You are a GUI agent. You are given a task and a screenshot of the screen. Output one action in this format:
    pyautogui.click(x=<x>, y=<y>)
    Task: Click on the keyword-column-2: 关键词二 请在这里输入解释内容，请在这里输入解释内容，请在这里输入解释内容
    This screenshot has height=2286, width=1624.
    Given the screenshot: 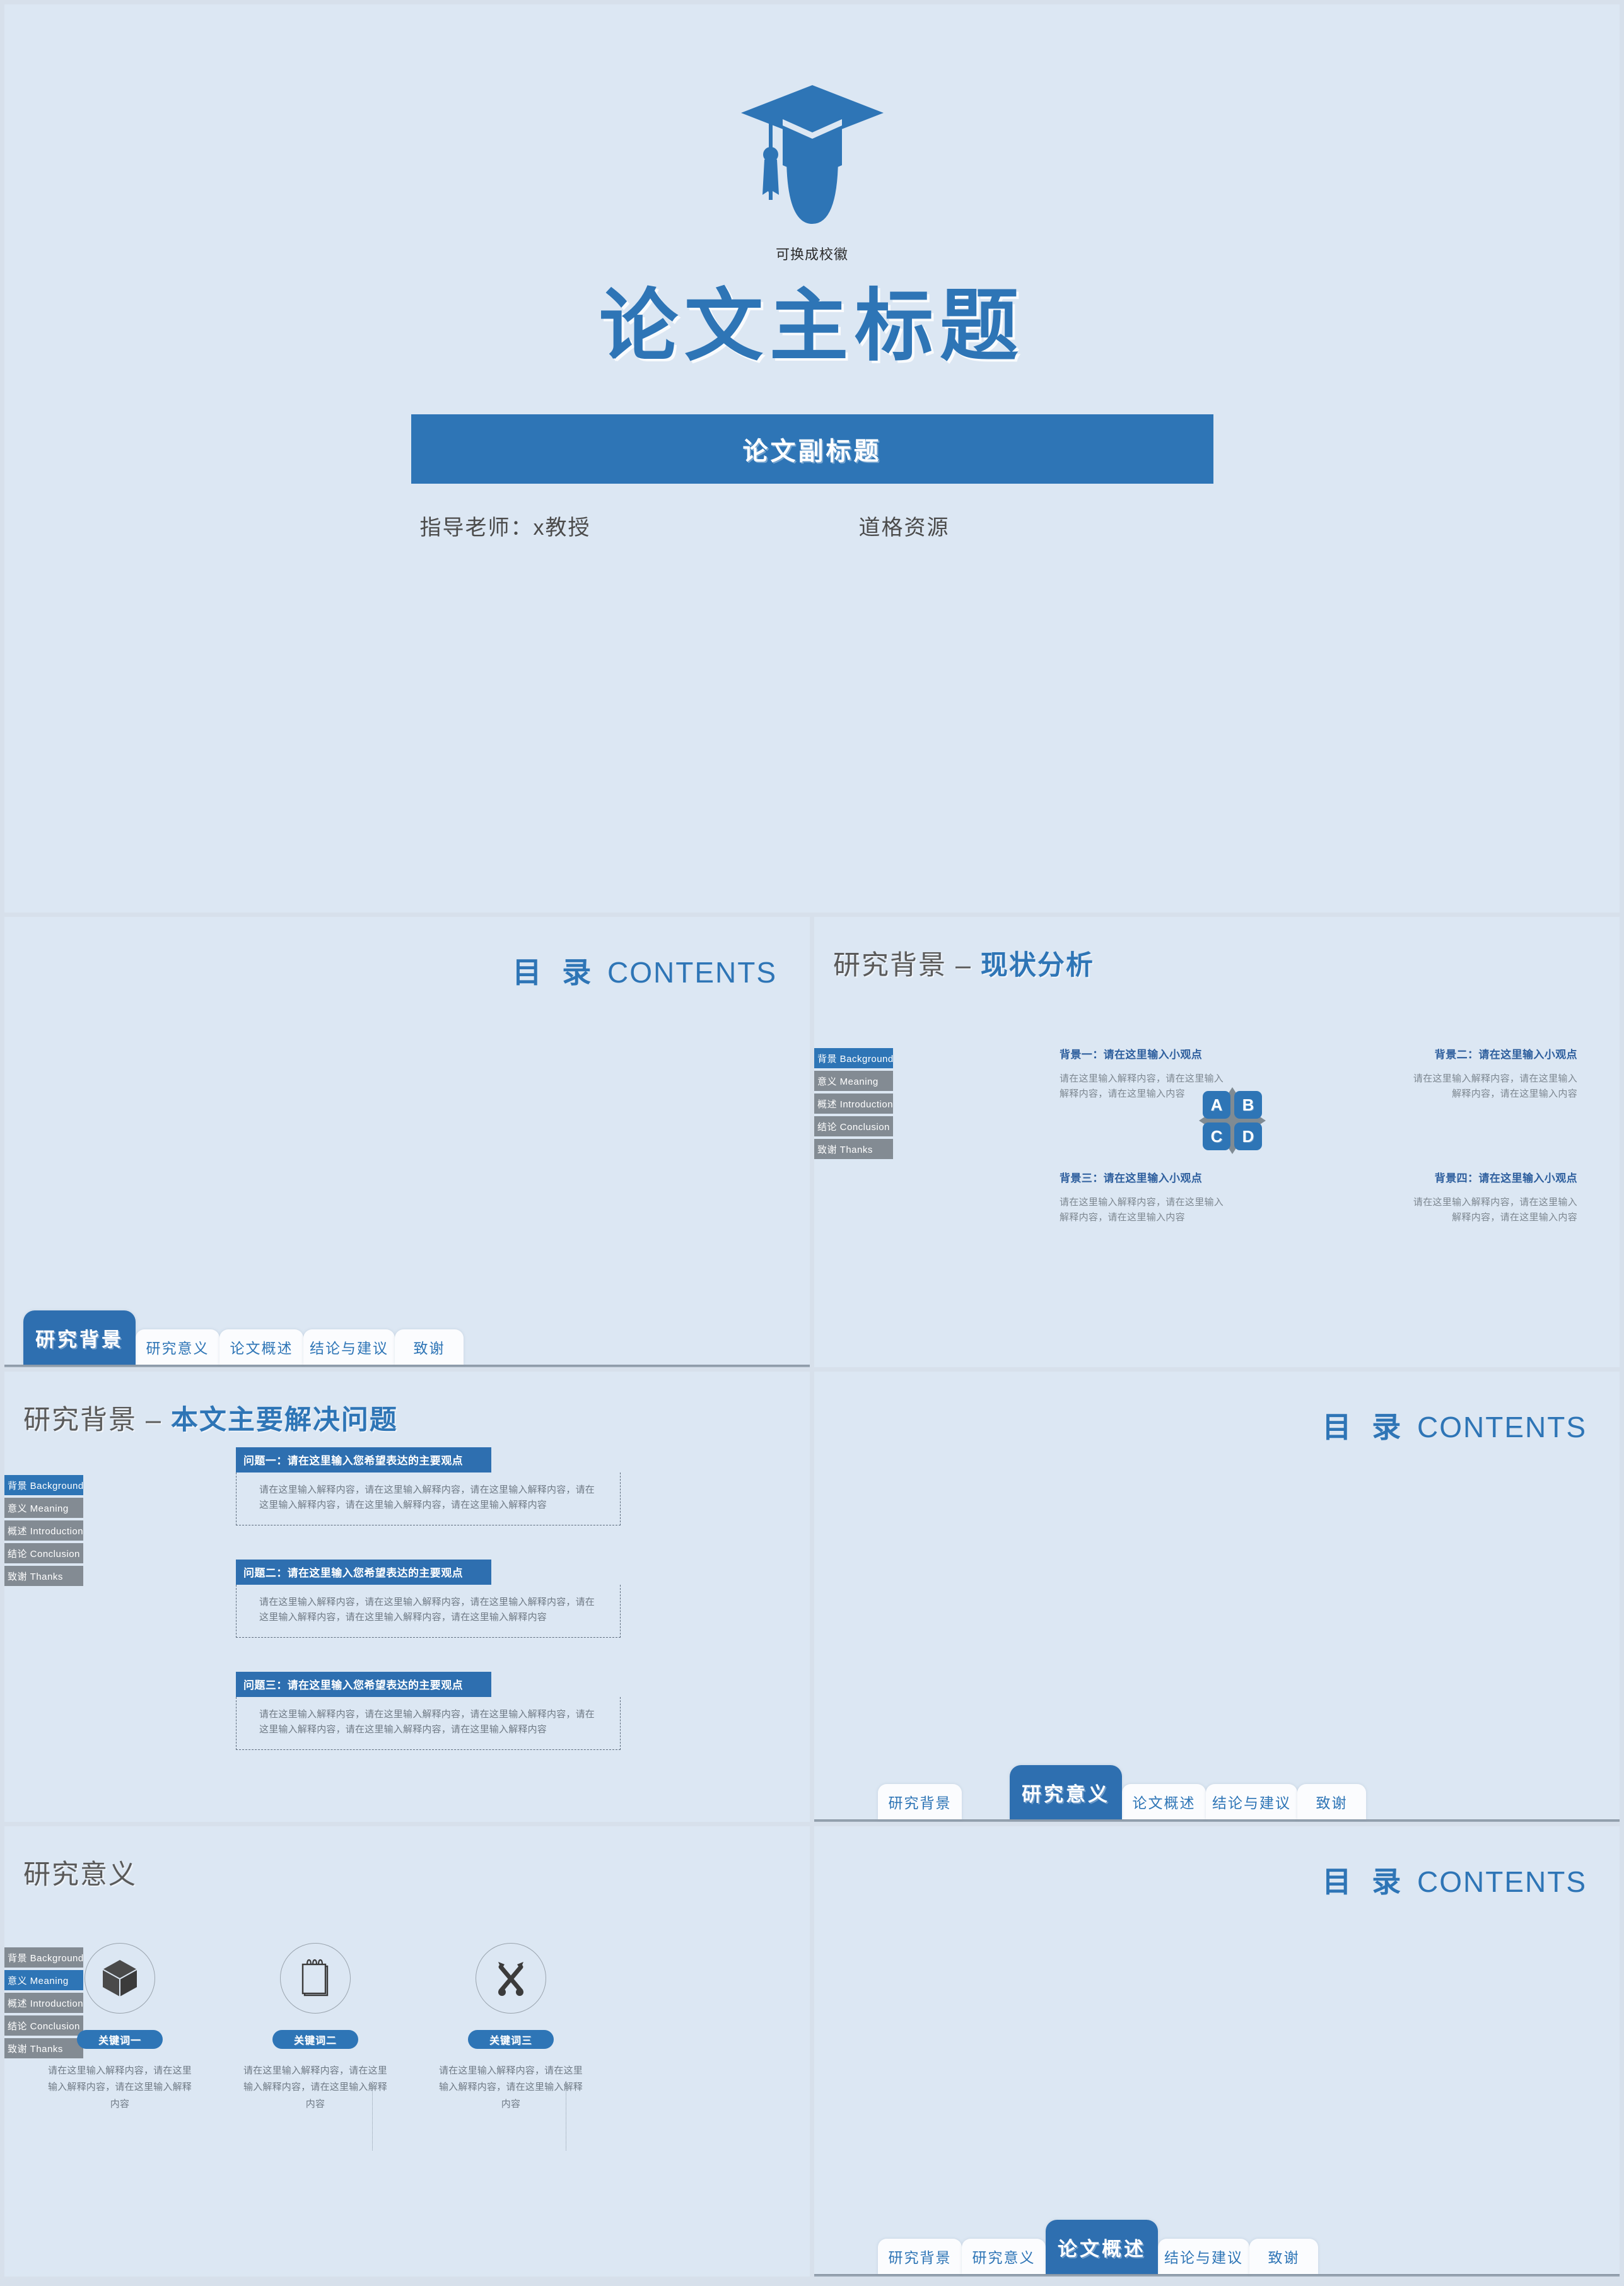 What is the action you would take?
    pyautogui.click(x=315, y=2028)
    